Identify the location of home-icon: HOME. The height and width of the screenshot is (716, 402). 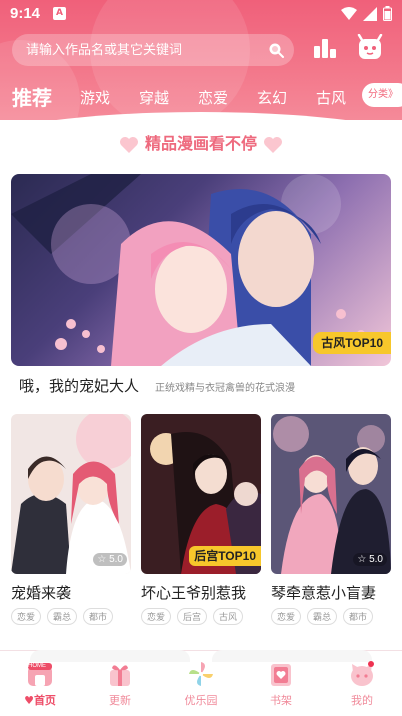
(40, 674).